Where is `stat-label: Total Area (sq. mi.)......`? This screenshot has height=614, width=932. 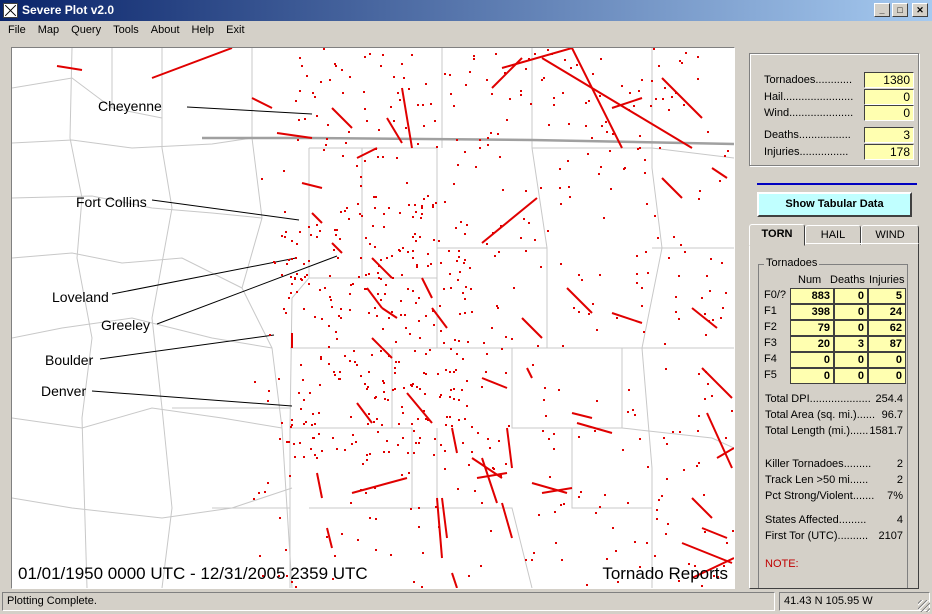 stat-label: Total Area (sq. mi.)...... is located at coordinates (820, 415).